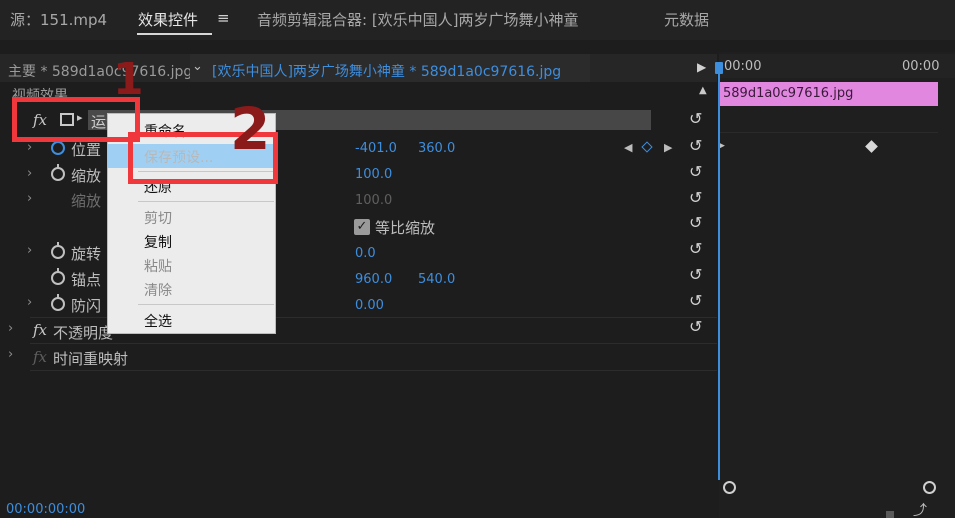  What do you see at coordinates (686, 19) in the screenshot?
I see `tab-metadata: 元数据` at bounding box center [686, 19].